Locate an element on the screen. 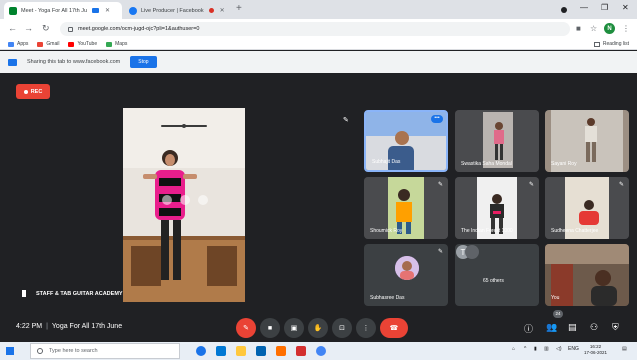 The image size is (637, 360). camera-permission-icon: ■ is located at coordinates (578, 28).